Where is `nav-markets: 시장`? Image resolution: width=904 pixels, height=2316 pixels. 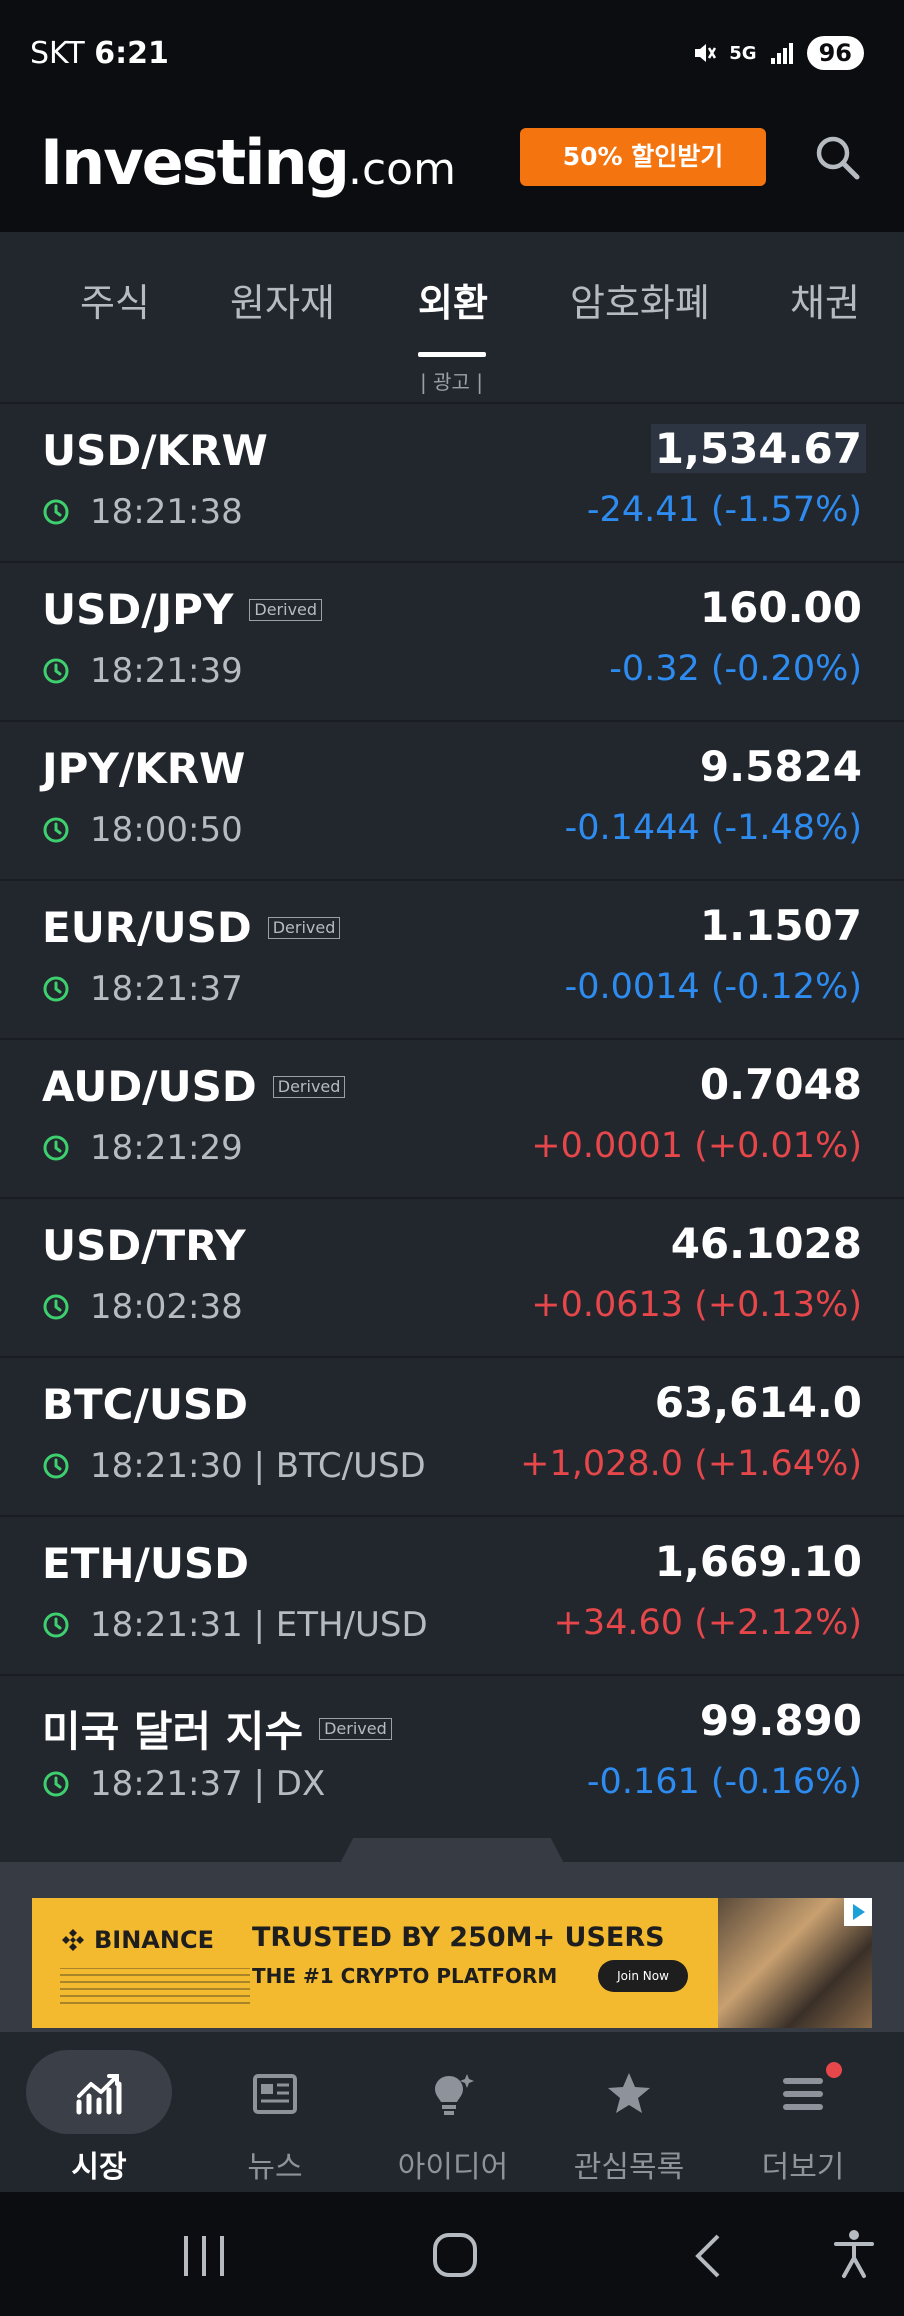 nav-markets: 시장 is located at coordinates (108, 2120).